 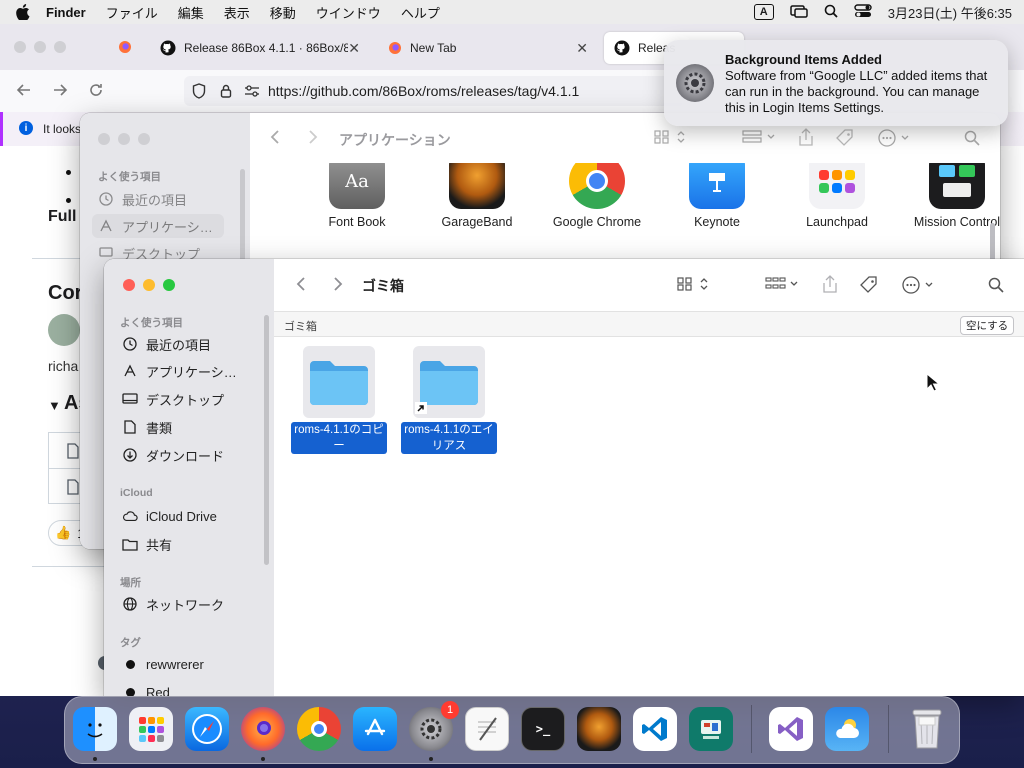 I want to click on menu-file: ファイル, so click(x=132, y=12).